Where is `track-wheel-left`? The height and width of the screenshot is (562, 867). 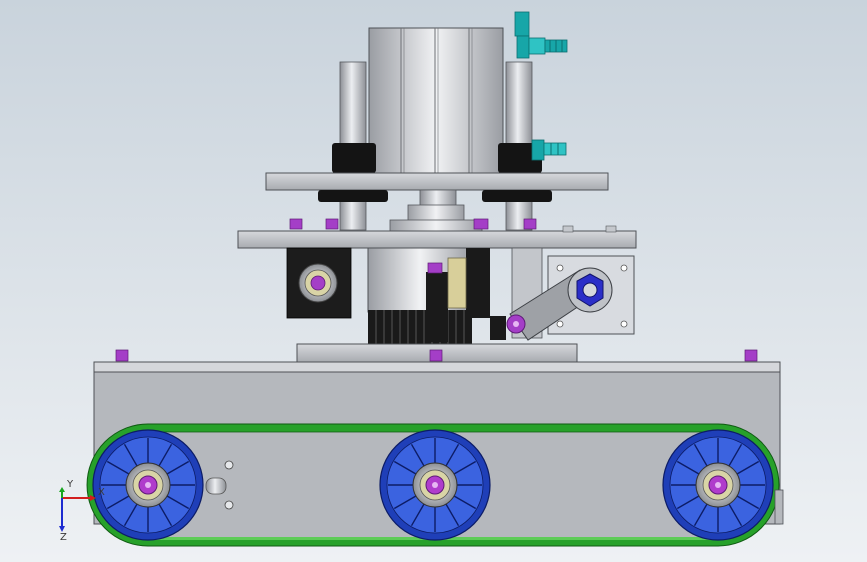
track-wheel-left is located at coordinates (148, 485).